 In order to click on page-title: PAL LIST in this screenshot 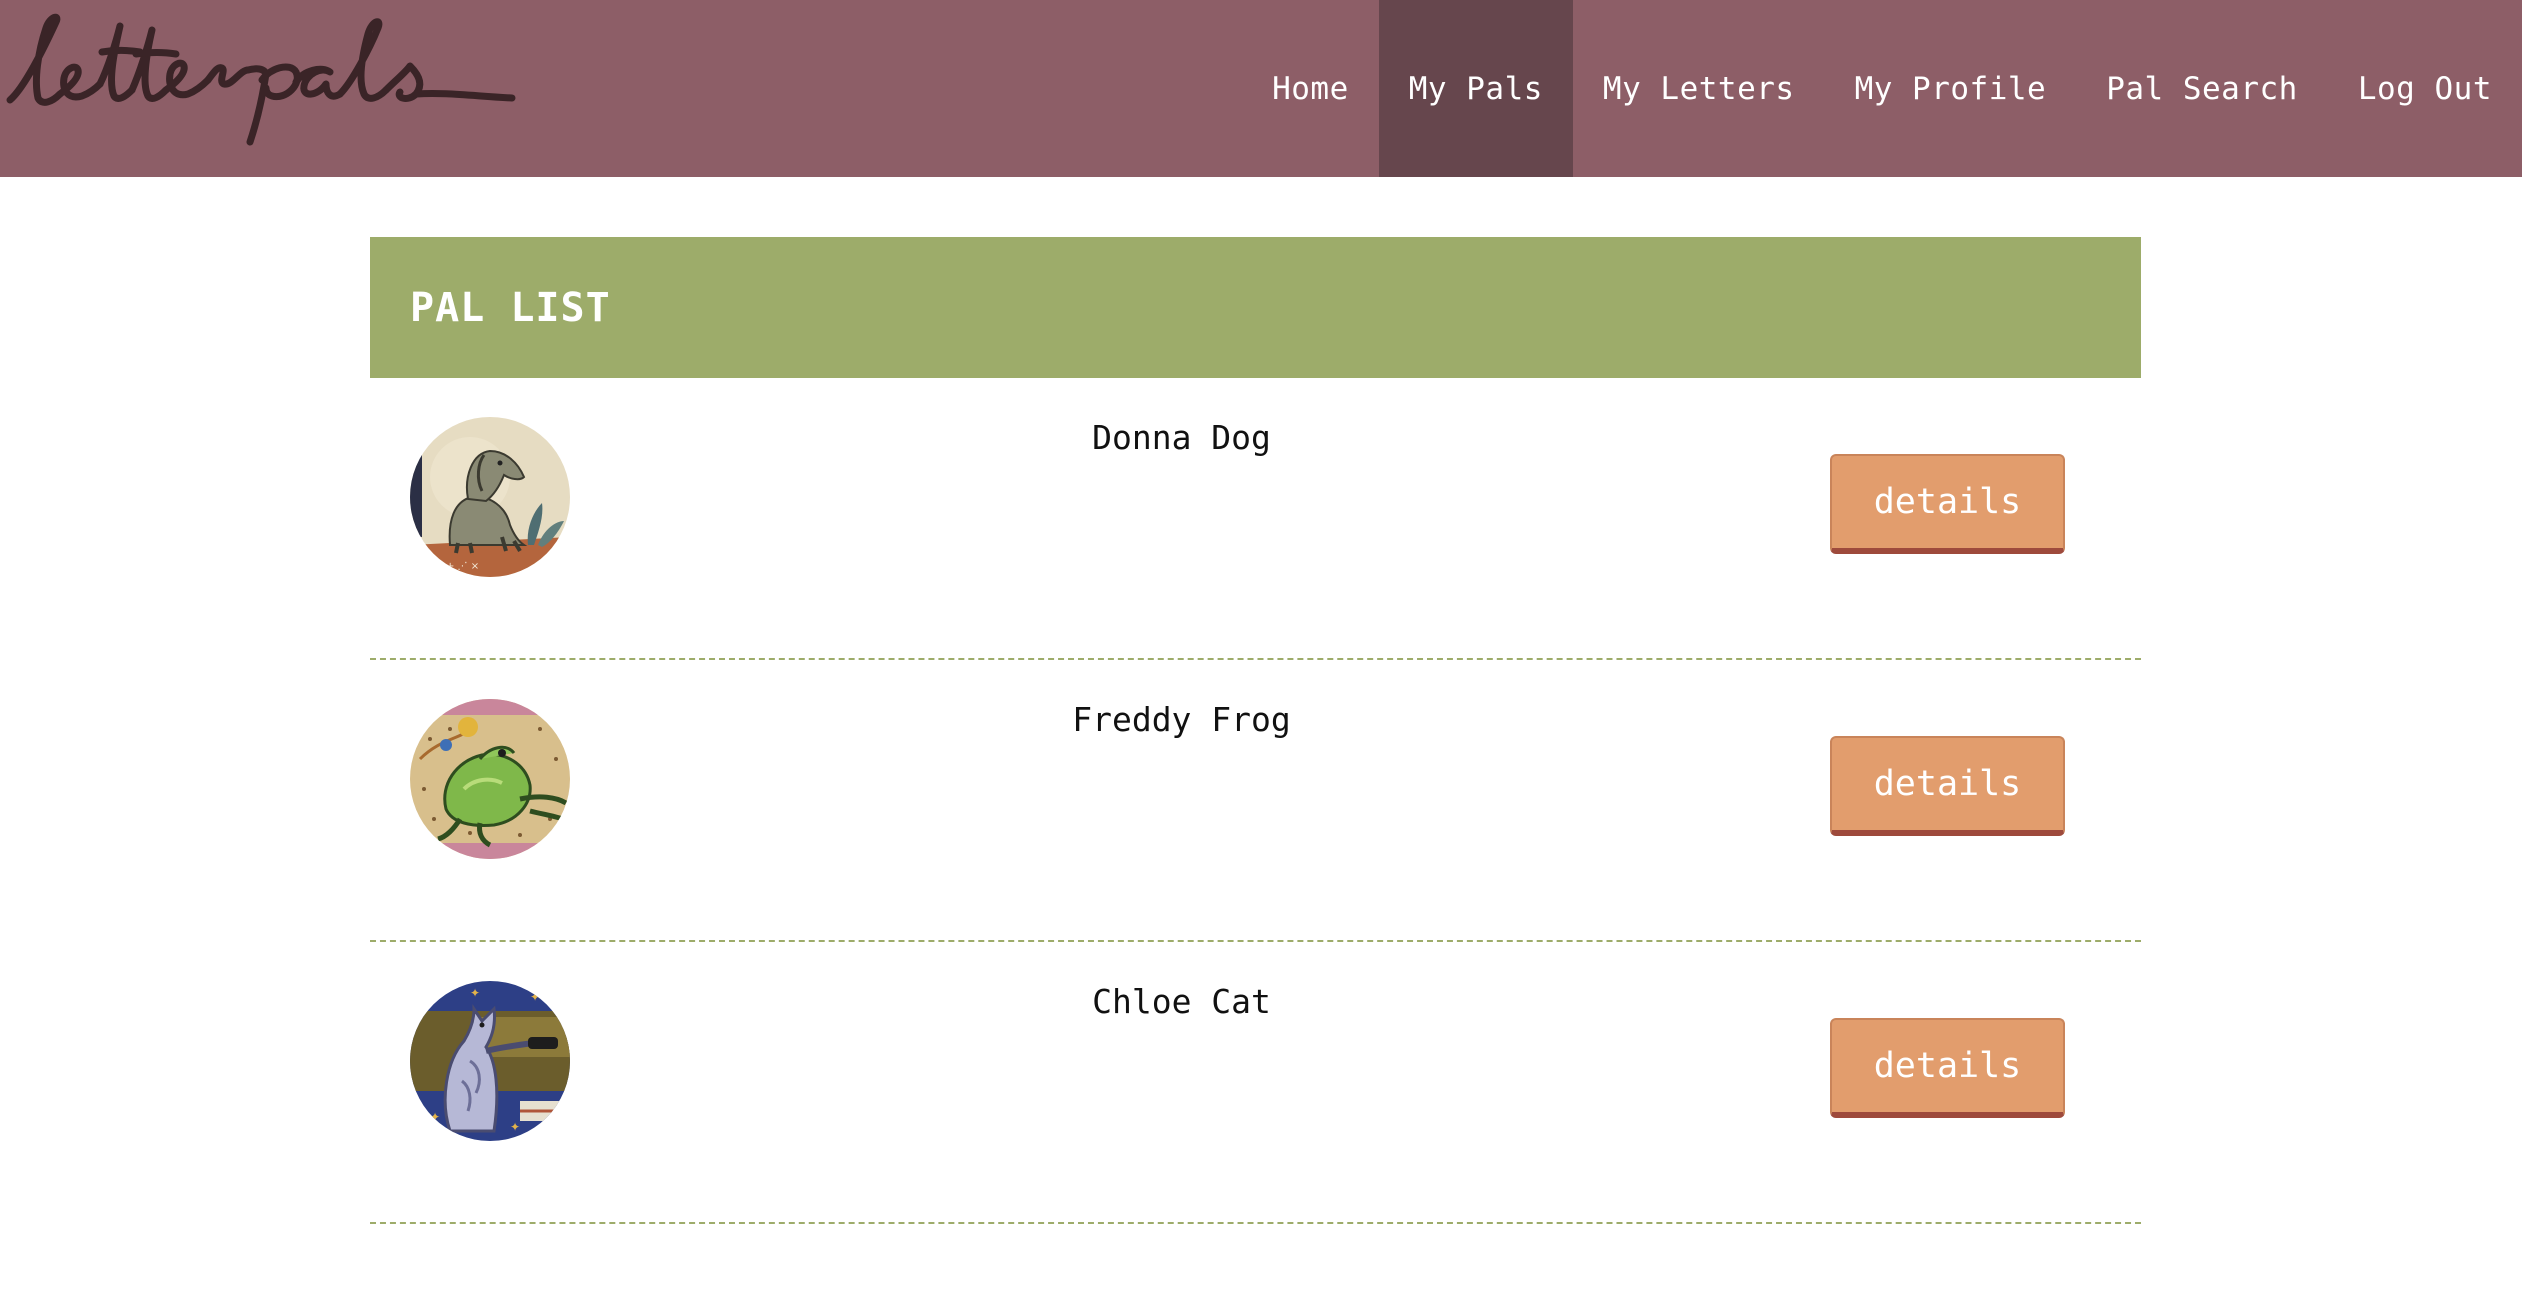, I will do `click(510, 307)`.